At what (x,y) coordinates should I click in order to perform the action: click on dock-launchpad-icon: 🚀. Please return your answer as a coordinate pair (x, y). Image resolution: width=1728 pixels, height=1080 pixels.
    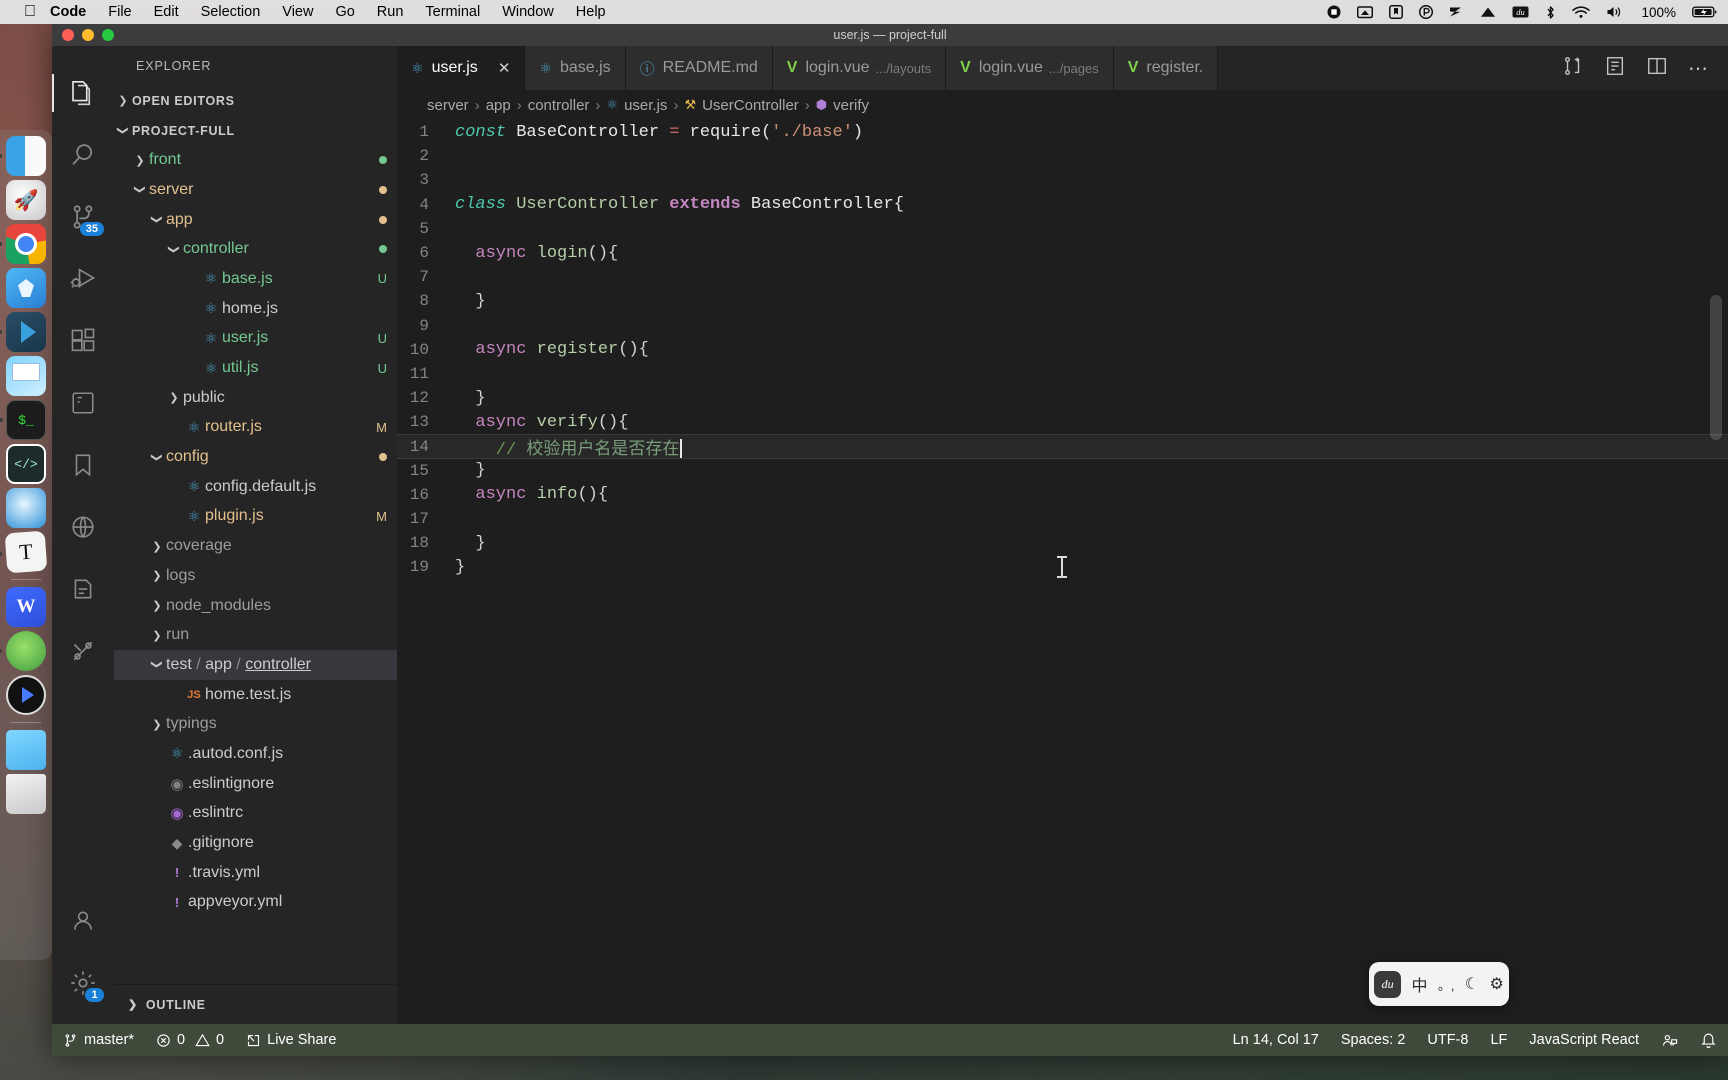
    Looking at the image, I should click on (26, 200).